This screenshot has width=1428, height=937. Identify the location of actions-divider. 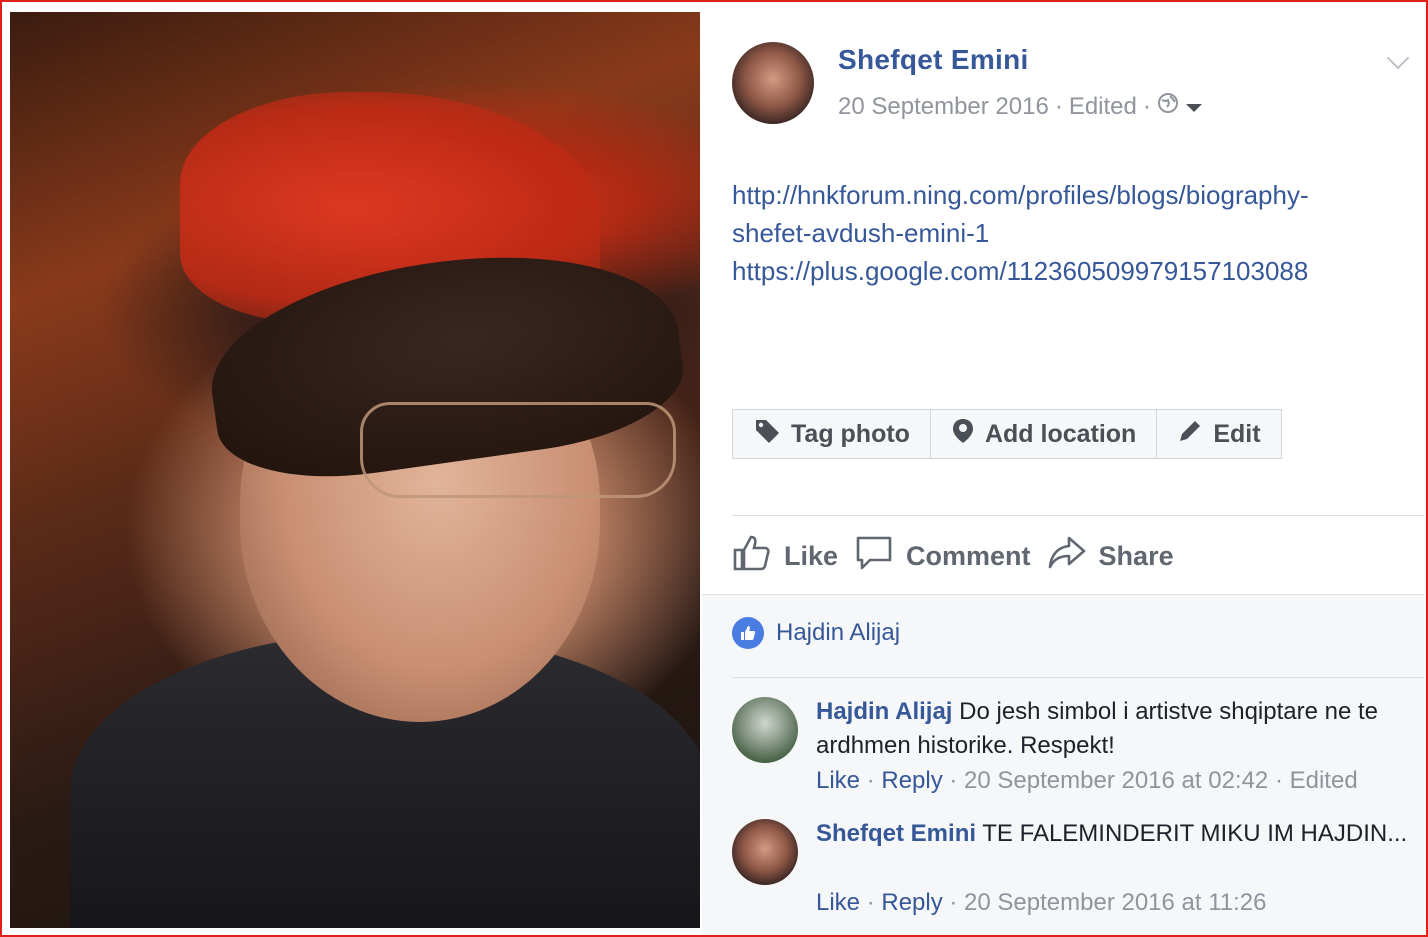
(1078, 515).